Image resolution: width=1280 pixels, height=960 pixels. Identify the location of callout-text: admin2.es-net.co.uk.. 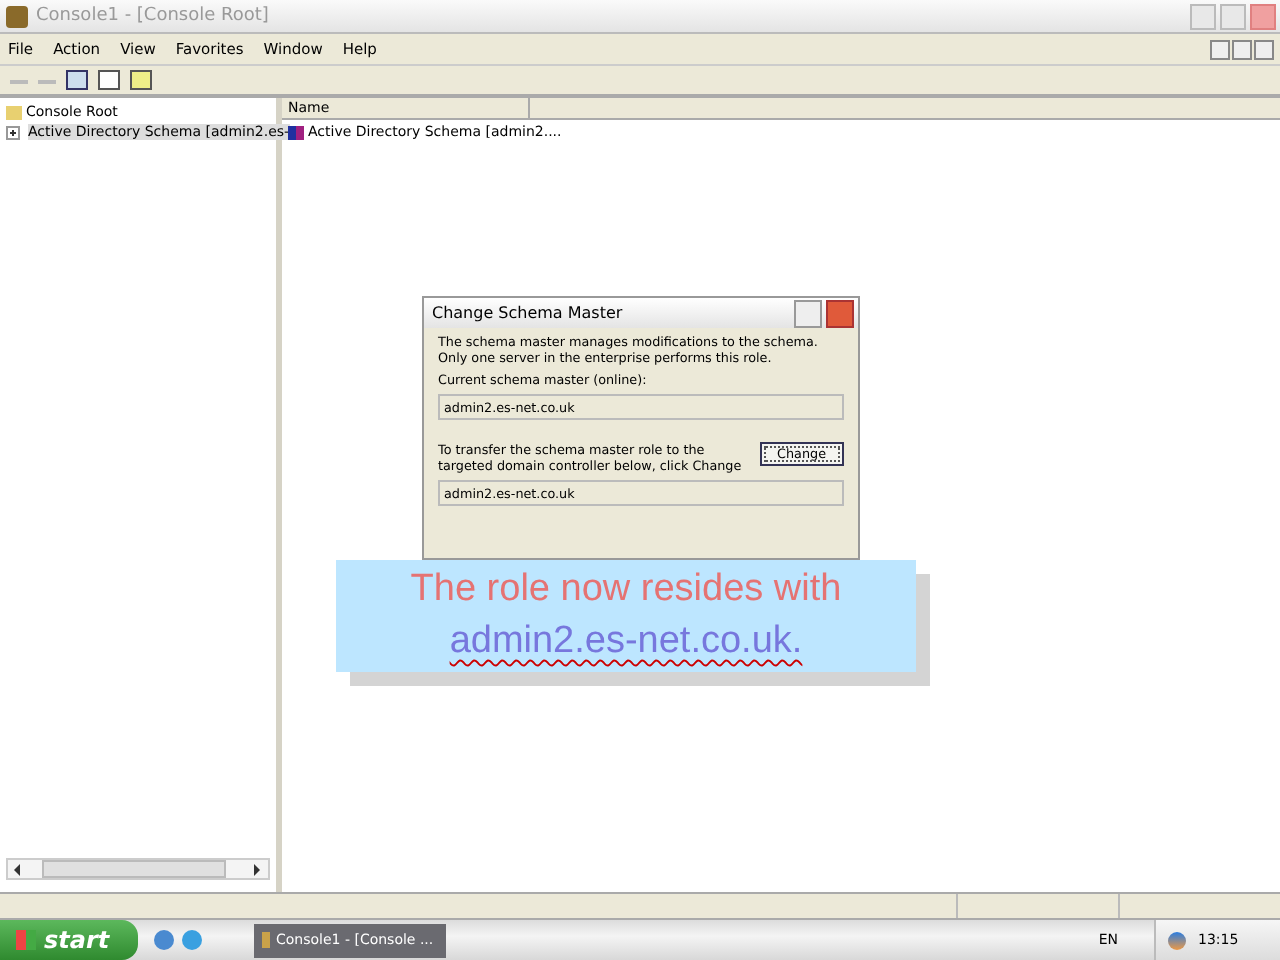
(626, 642).